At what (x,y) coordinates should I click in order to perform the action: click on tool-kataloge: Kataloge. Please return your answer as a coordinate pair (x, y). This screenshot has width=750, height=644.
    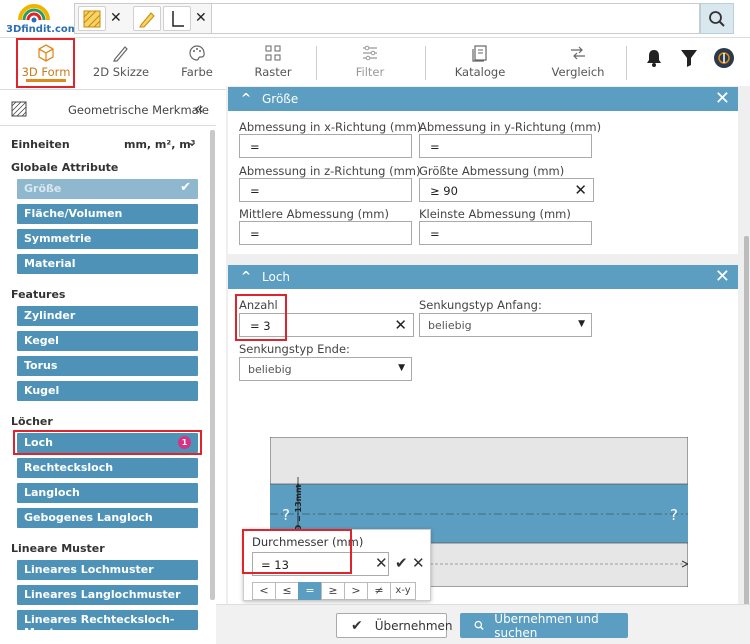
    Looking at the image, I should click on (480, 64).